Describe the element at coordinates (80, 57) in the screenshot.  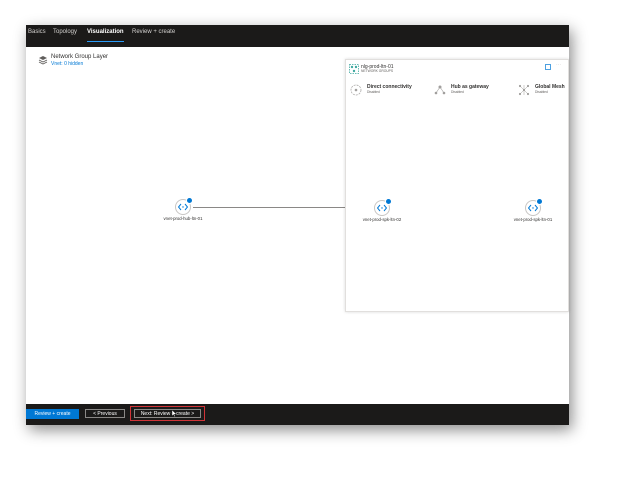
I see `layer-title: Network Group Layer` at that location.